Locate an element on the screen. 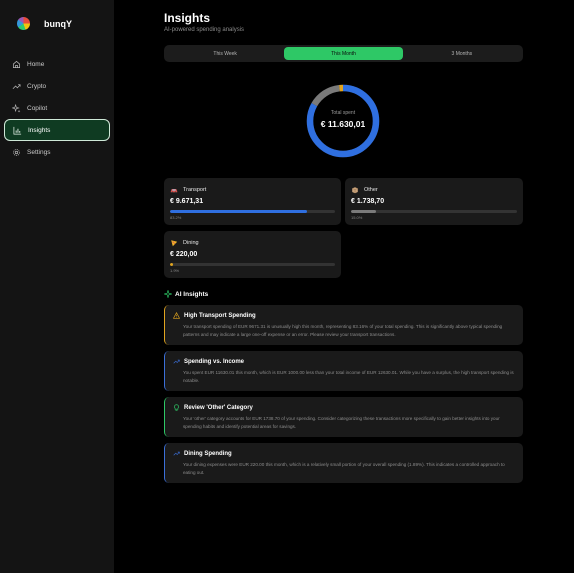 This screenshot has height=573, width=574. sidebar-item-home: Home is located at coordinates (57, 64).